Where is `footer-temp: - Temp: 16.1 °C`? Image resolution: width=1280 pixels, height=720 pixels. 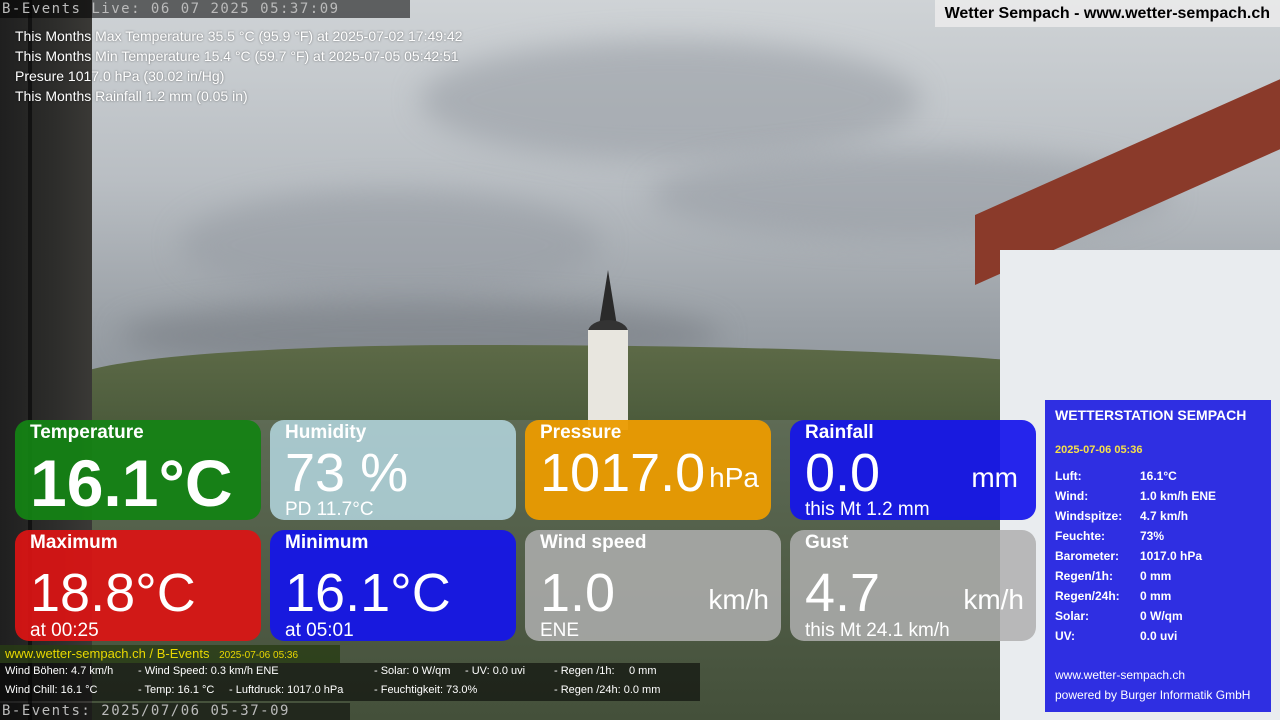
footer-temp: - Temp: 16.1 °C is located at coordinates (176, 690).